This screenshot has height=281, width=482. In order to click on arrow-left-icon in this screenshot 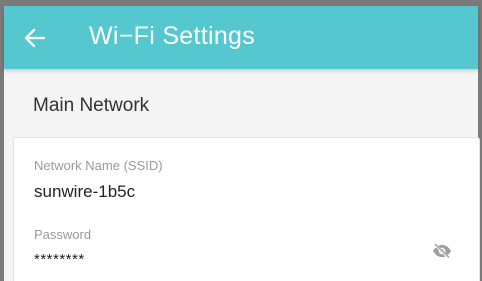, I will do `click(35, 38)`.